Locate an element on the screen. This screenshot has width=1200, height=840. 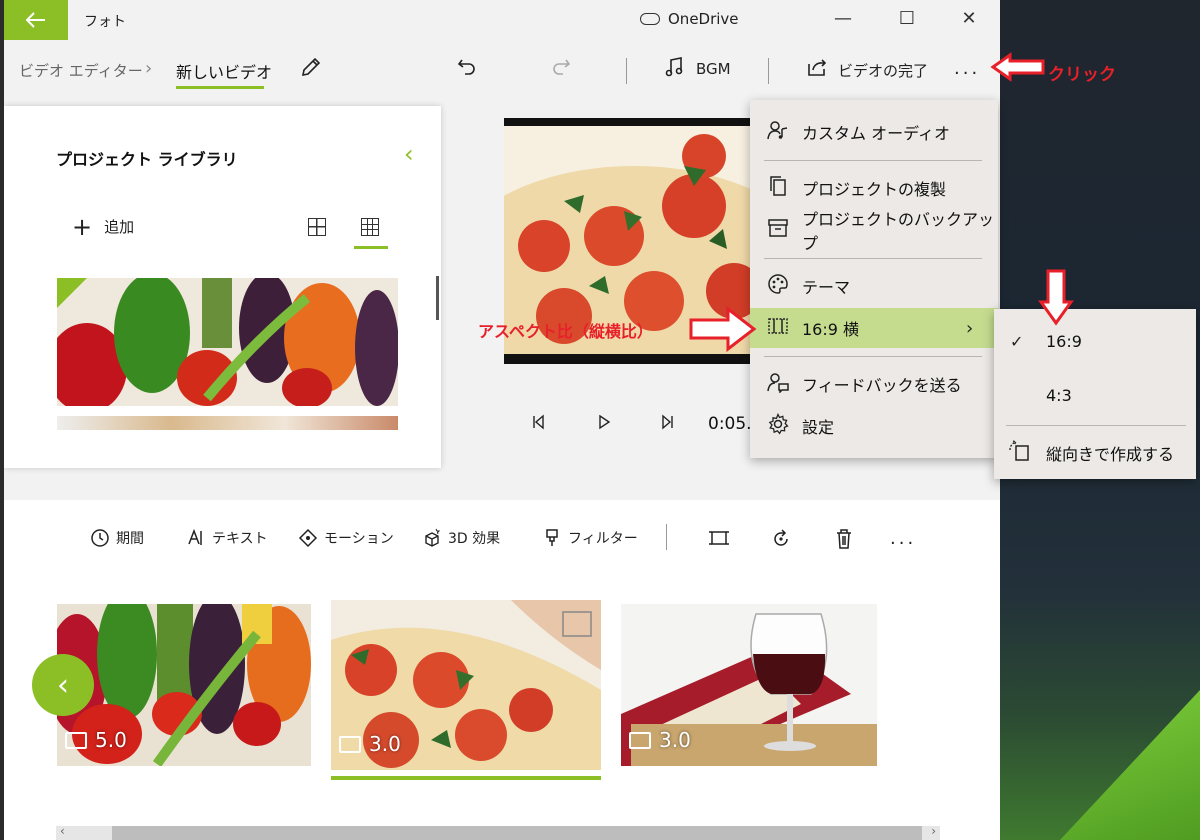
previous-frame-icon is located at coordinates (538, 424).